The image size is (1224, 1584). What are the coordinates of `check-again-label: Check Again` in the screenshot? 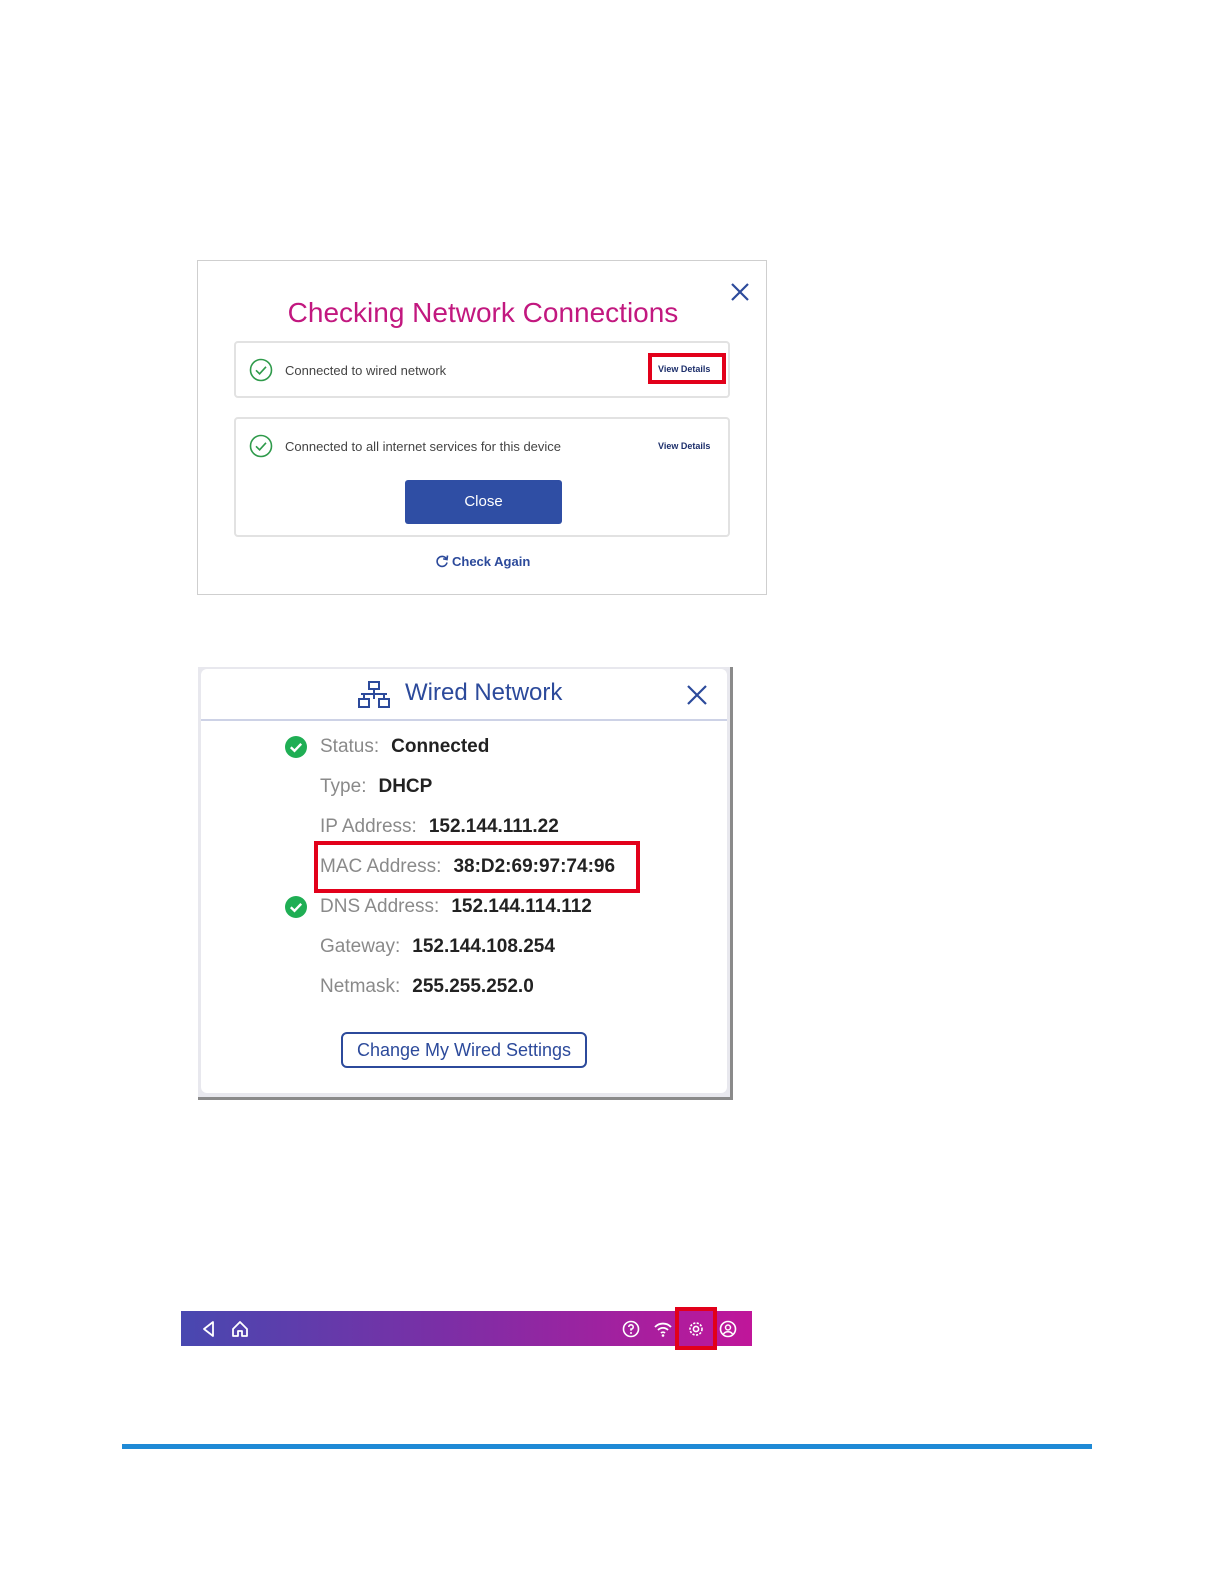 It's located at (491, 561).